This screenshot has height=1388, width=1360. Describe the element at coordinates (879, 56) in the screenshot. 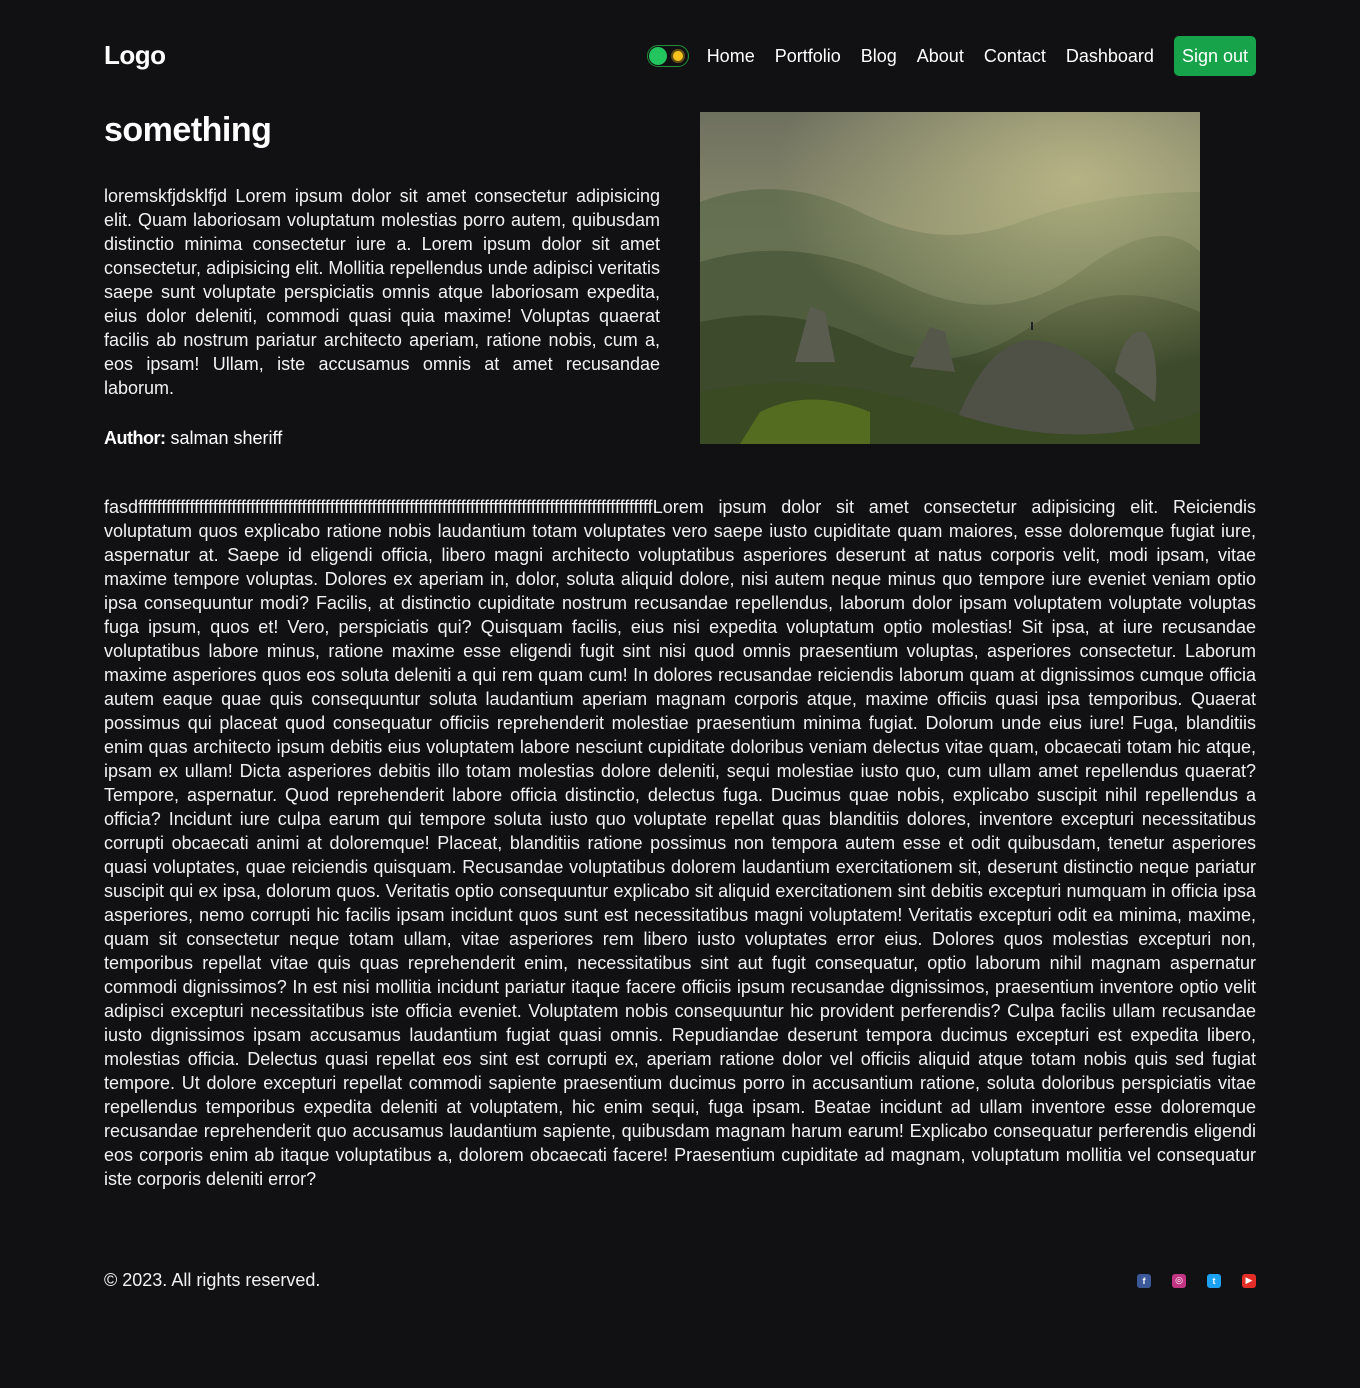

I see `nav-link-blog: Blog` at that location.